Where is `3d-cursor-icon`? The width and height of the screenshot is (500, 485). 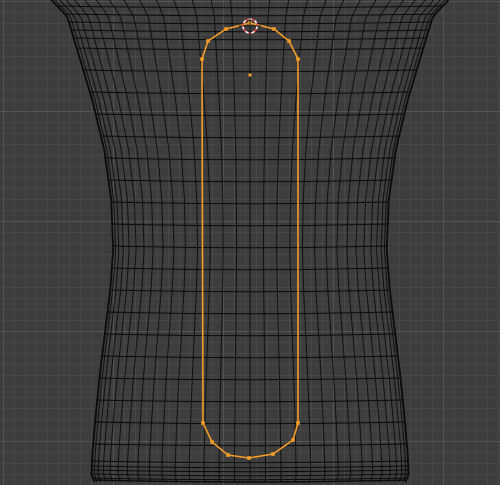
3d-cursor-icon is located at coordinates (250, 26).